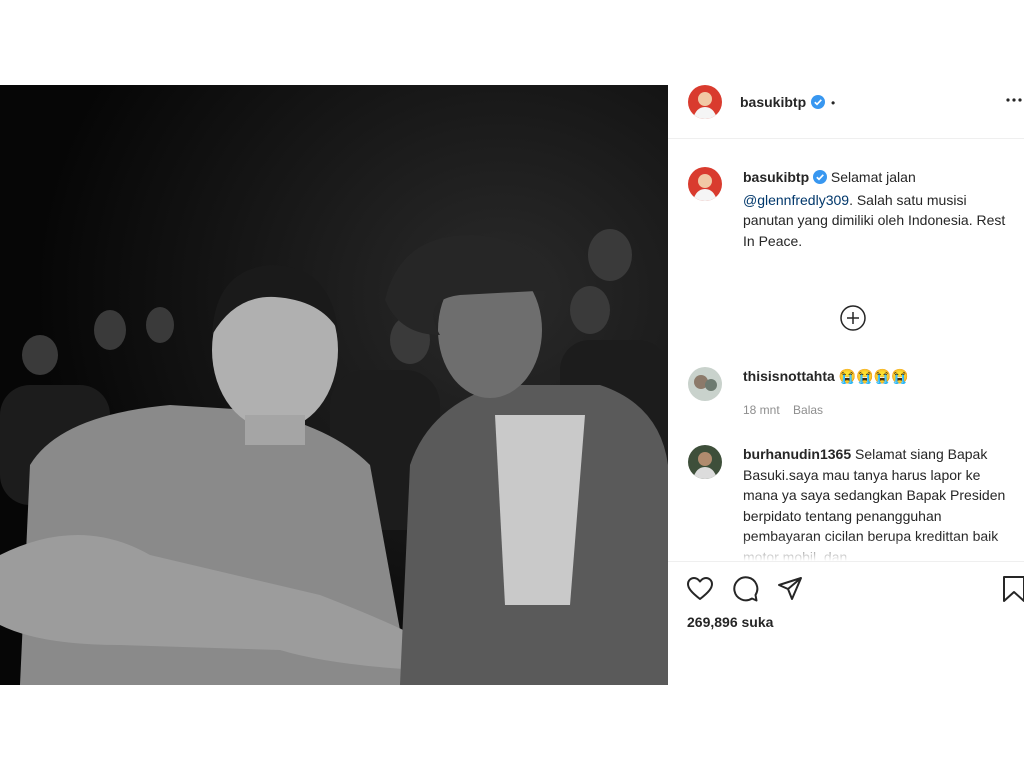 Image resolution: width=1024 pixels, height=768 pixels. Describe the element at coordinates (730, 622) in the screenshot. I see `likes-count: 269,896 suka` at that location.